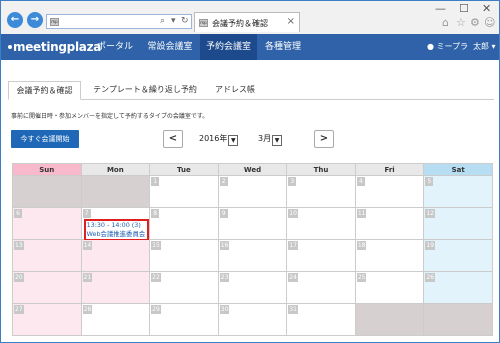  Describe the element at coordinates (321, 319) in the screenshot. I see `day-cell: 31` at that location.